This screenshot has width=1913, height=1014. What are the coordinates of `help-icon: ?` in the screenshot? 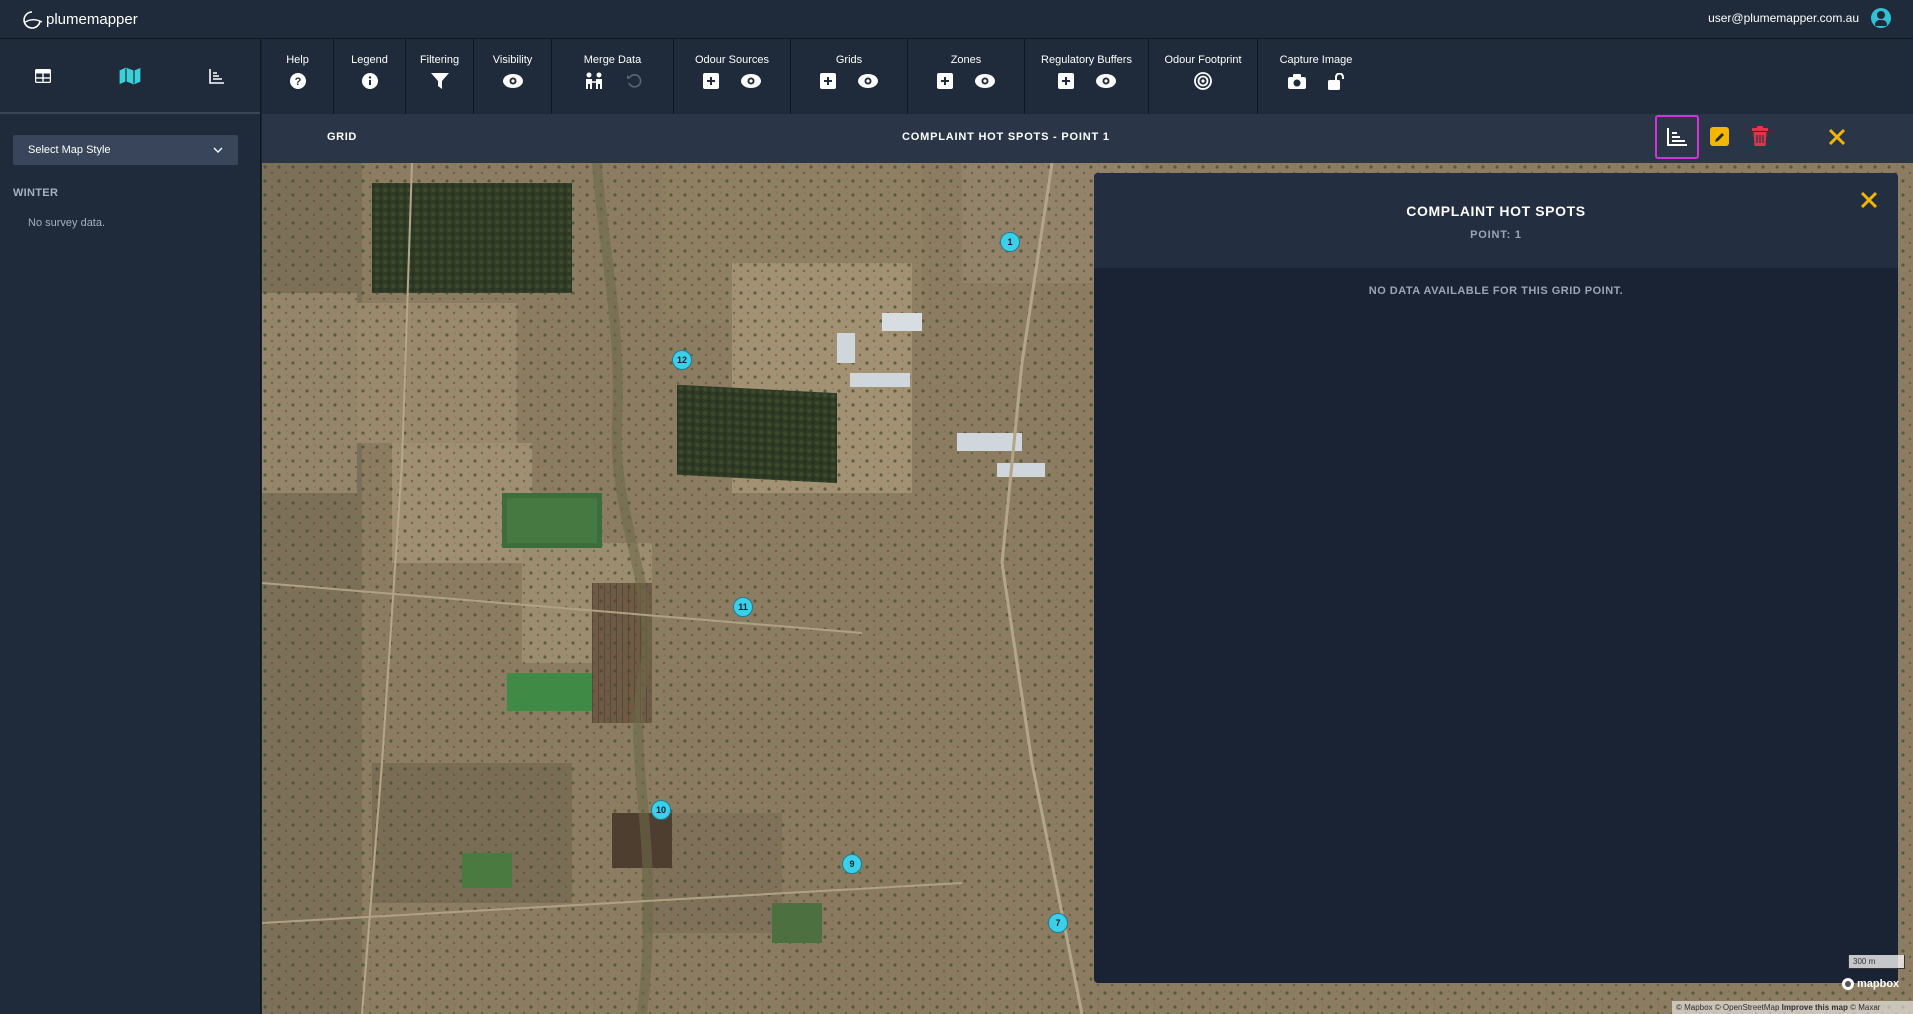 It's located at (297, 81).